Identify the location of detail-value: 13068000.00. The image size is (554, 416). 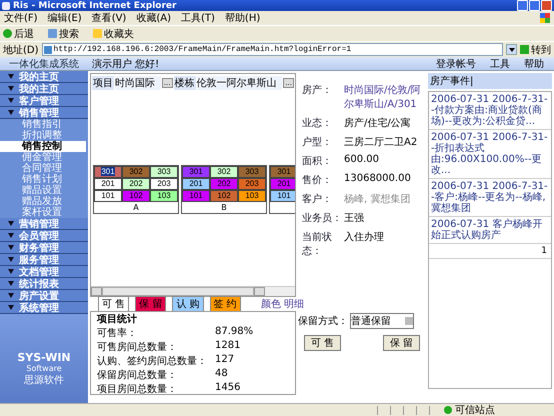
(378, 179).